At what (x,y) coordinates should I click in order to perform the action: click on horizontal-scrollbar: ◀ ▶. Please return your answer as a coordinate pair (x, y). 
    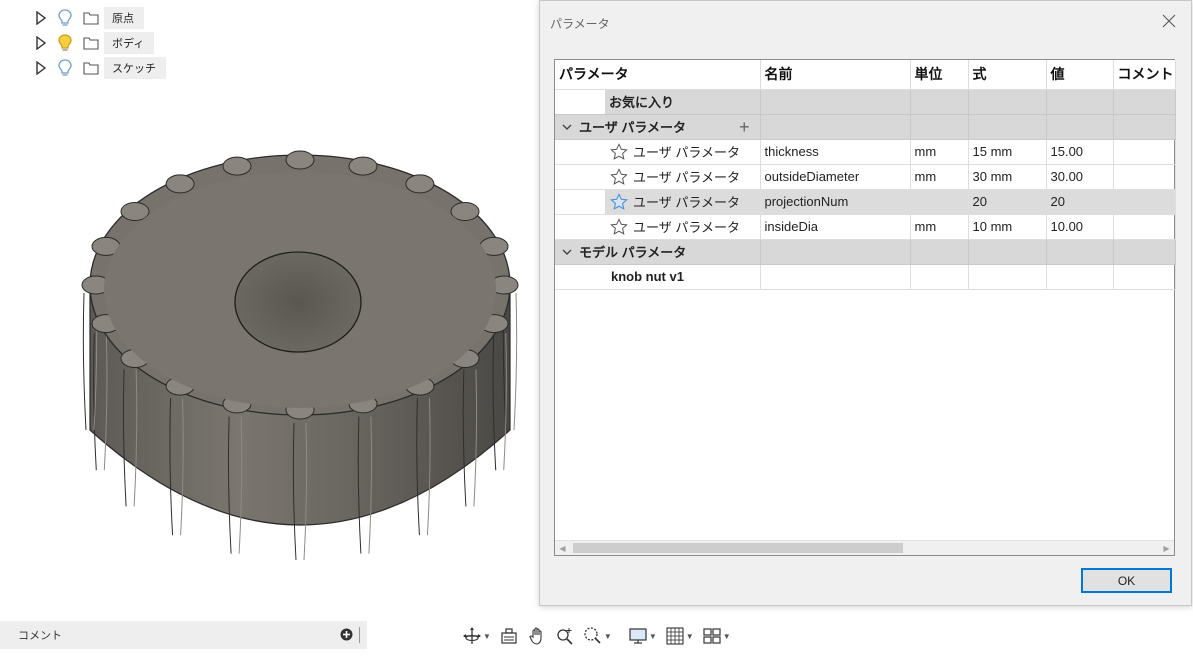
    Looking at the image, I should click on (864, 547).